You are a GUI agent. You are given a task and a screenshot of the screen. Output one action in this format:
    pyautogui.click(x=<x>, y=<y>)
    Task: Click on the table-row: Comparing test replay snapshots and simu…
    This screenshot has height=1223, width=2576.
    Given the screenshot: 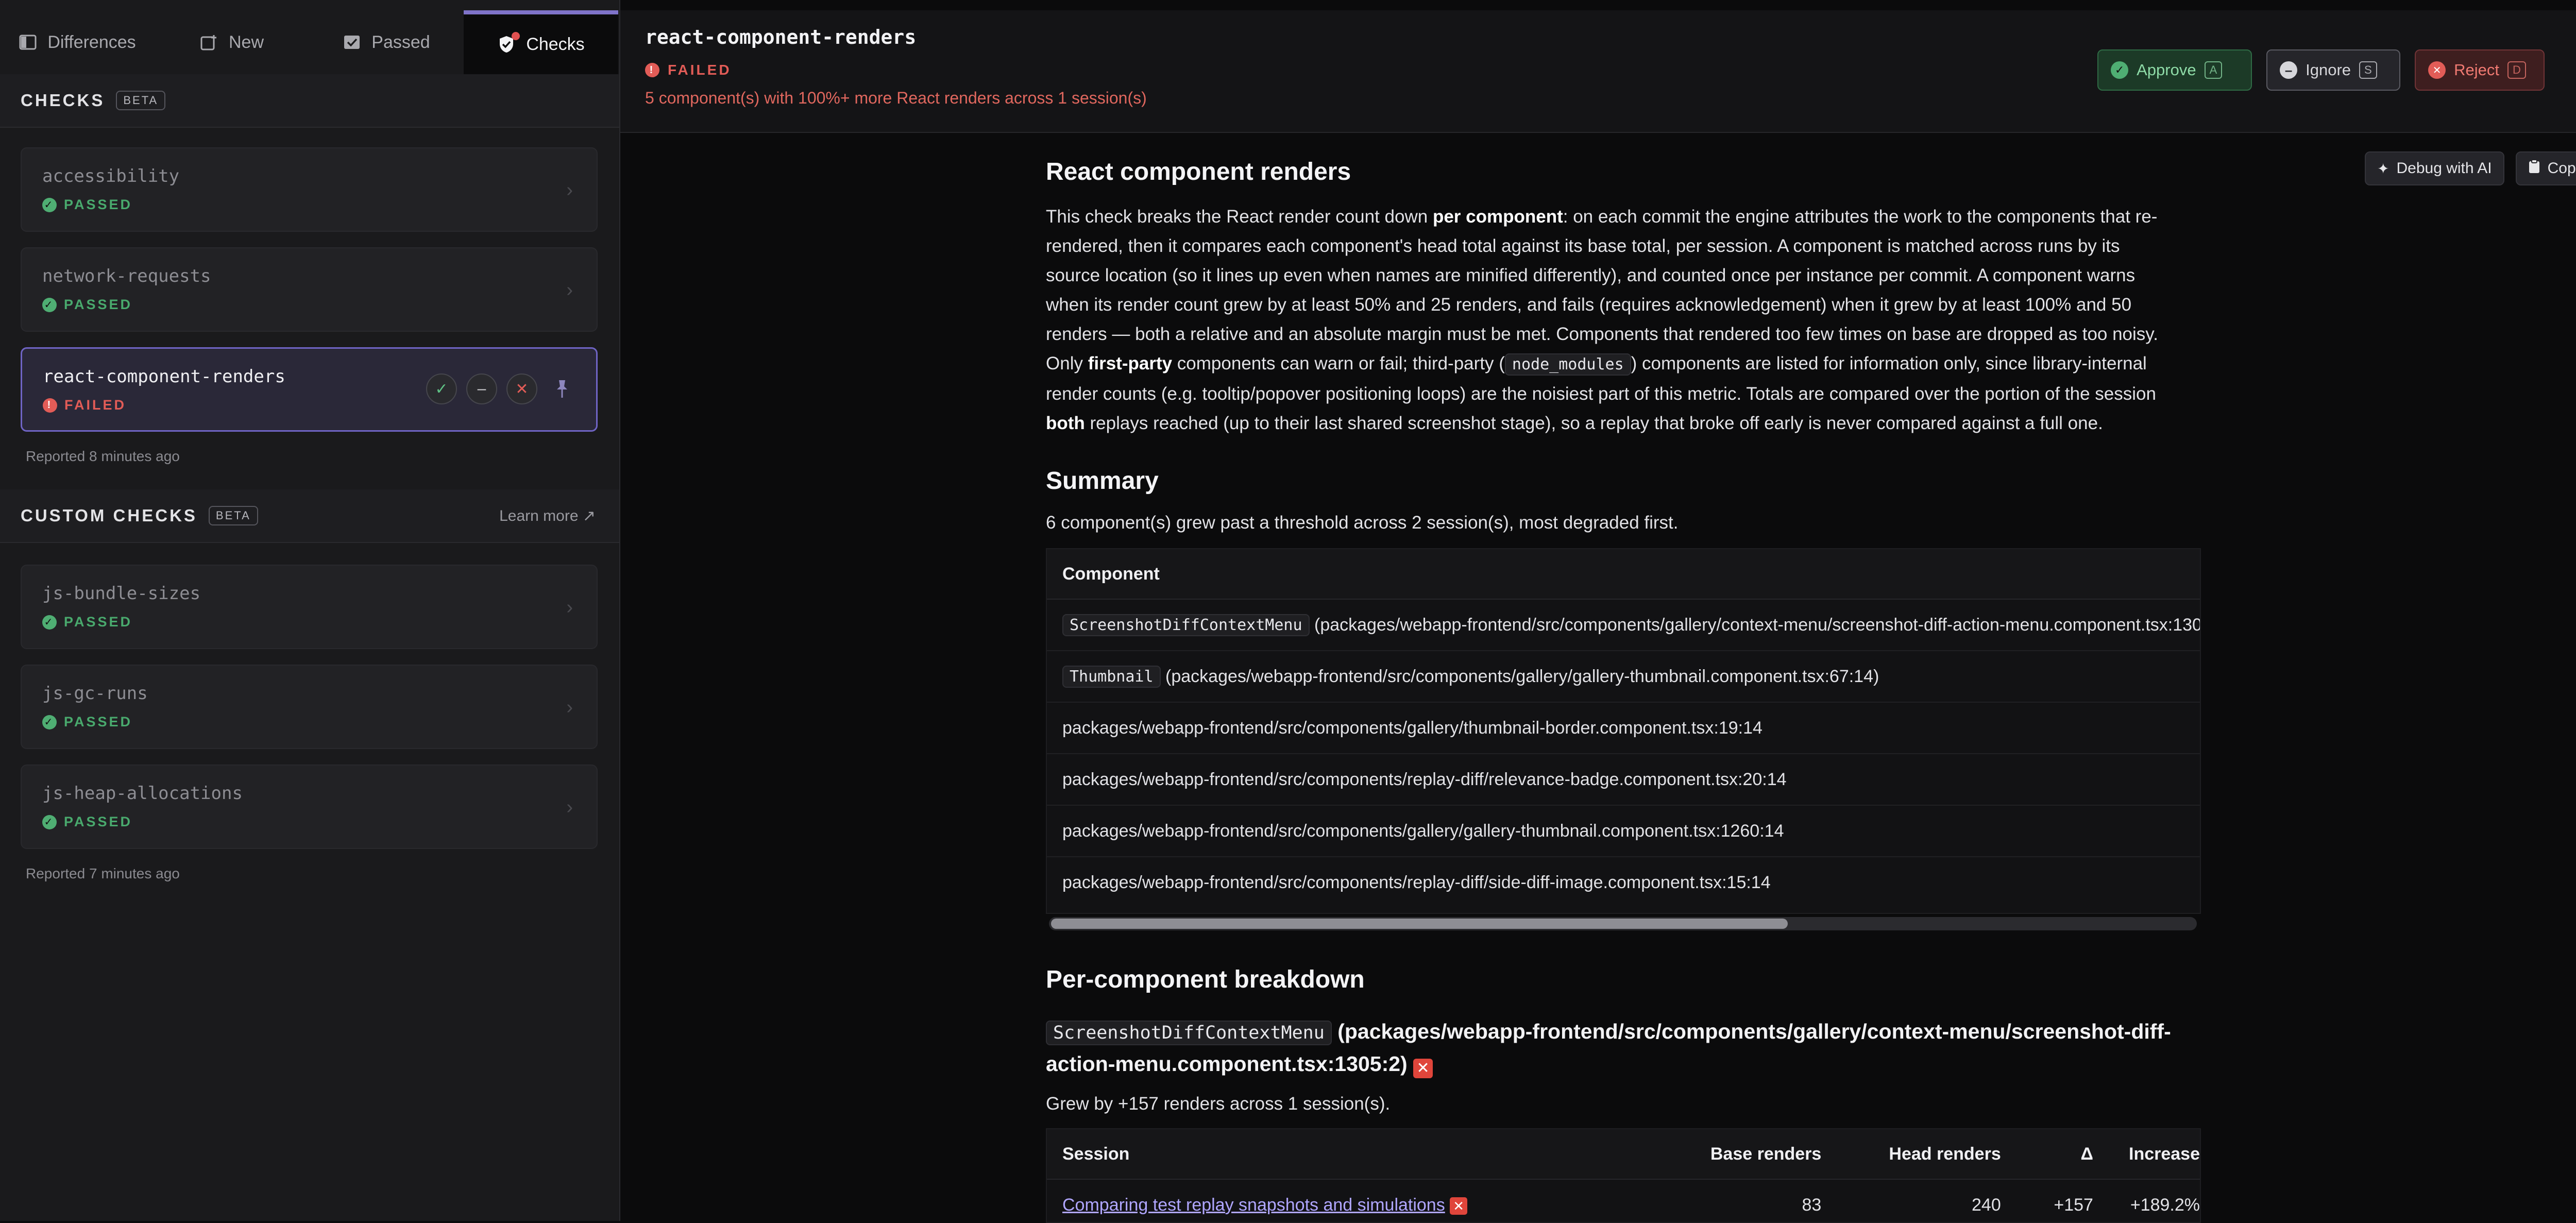 What is the action you would take?
    pyautogui.click(x=1623, y=1201)
    